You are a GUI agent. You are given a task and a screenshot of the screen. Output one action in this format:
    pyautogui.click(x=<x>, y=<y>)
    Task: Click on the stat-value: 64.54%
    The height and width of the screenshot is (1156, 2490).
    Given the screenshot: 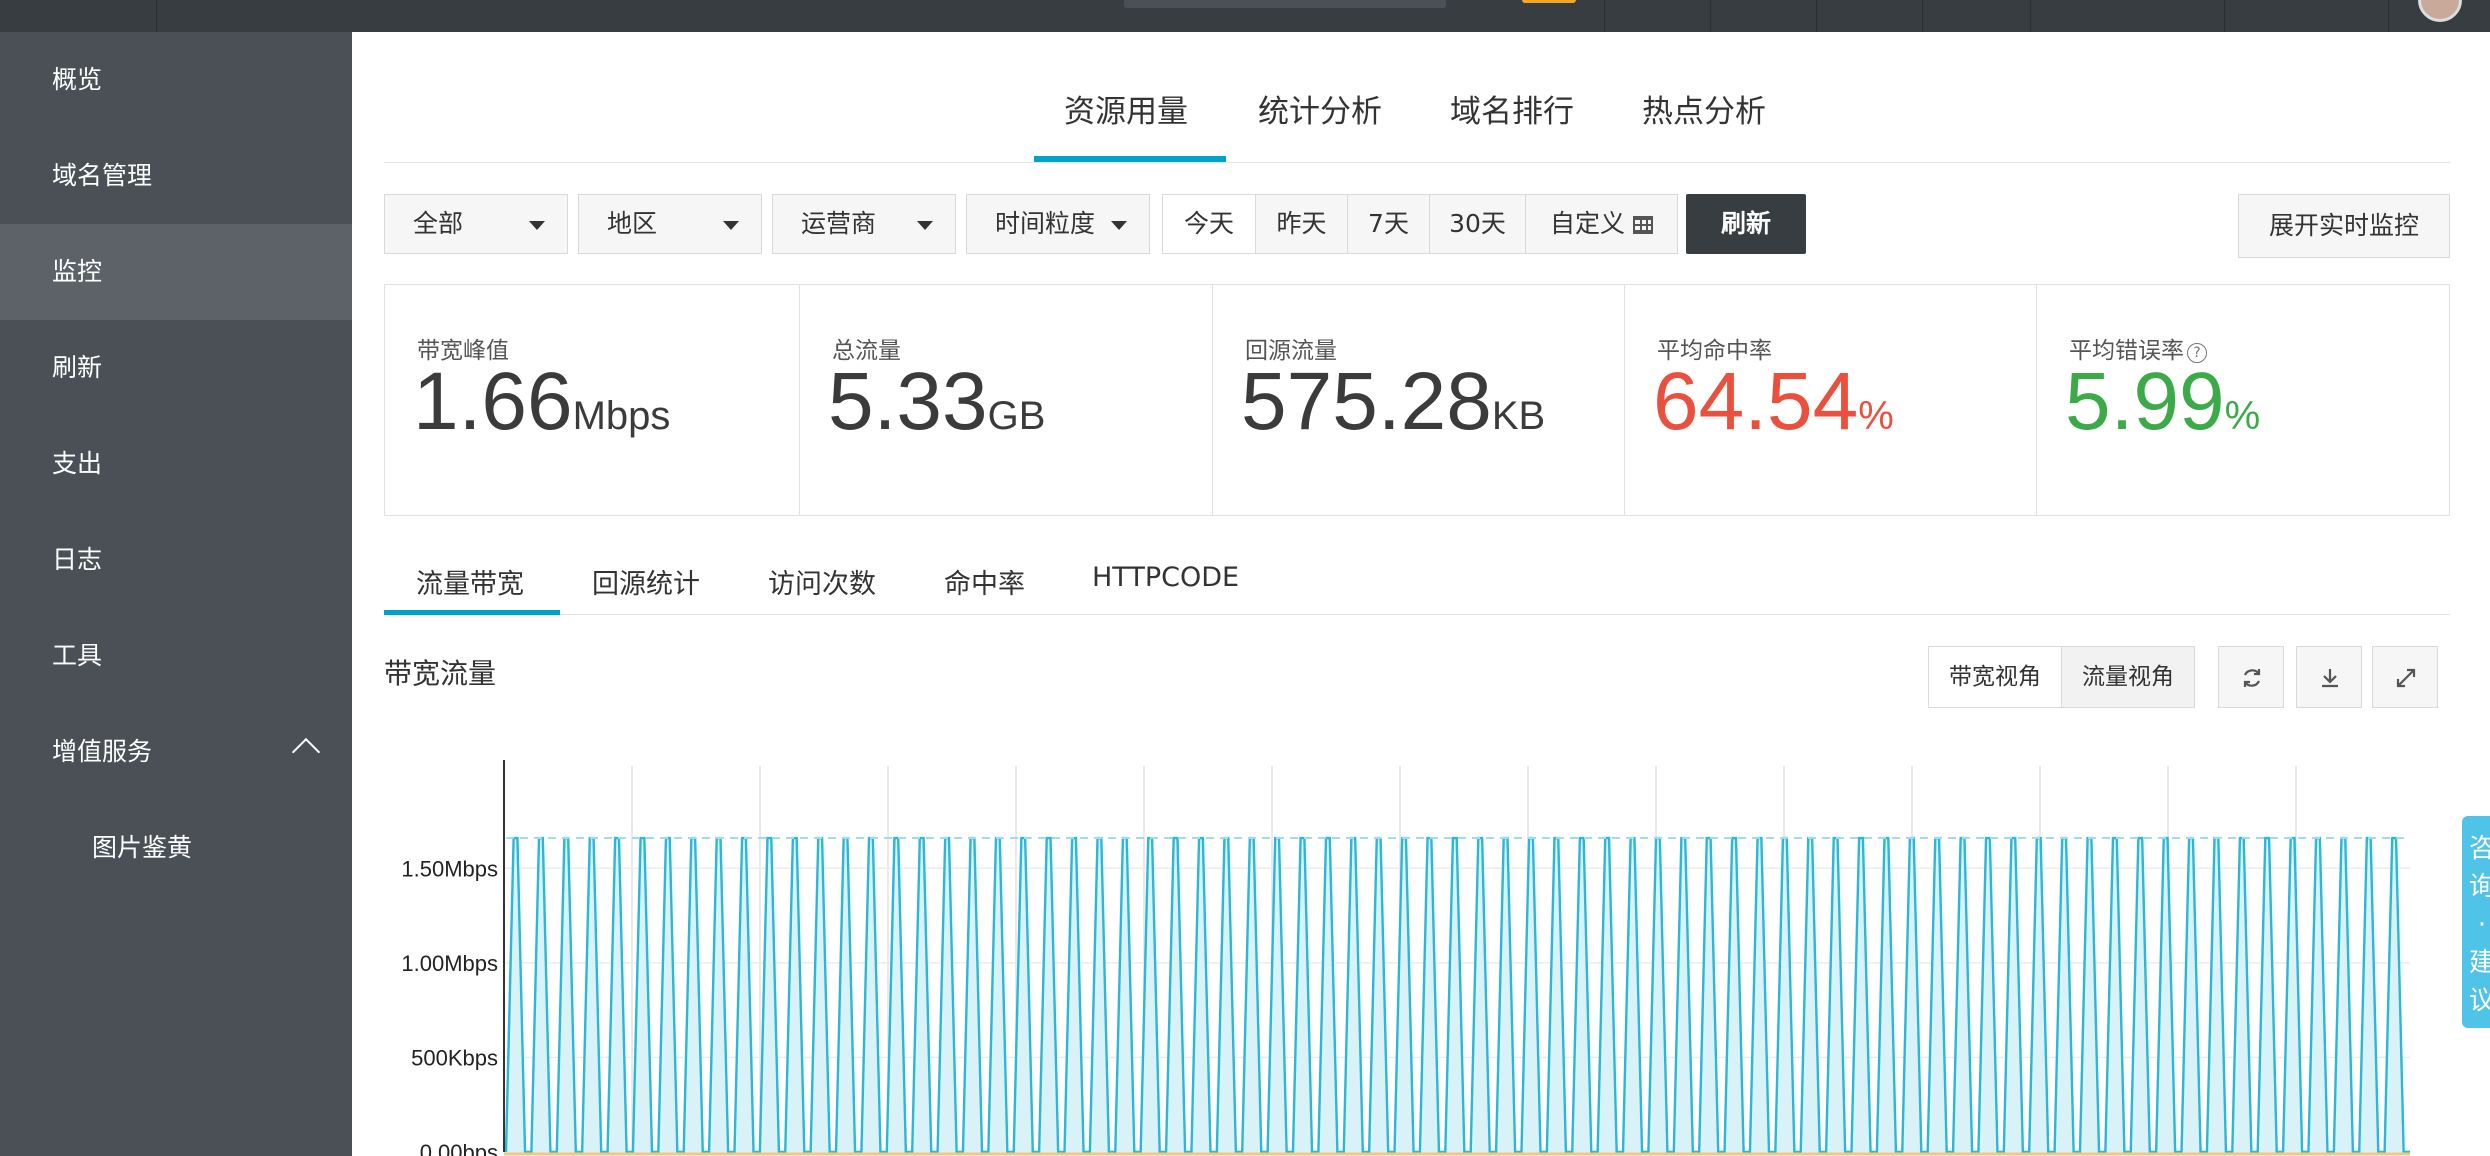 What is the action you would take?
    pyautogui.click(x=1773, y=402)
    